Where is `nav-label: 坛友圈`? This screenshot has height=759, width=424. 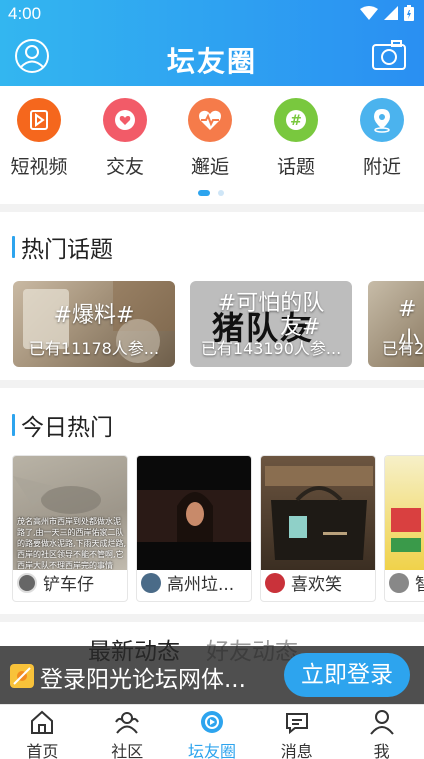 nav-label: 坛友圈 is located at coordinates (211, 750).